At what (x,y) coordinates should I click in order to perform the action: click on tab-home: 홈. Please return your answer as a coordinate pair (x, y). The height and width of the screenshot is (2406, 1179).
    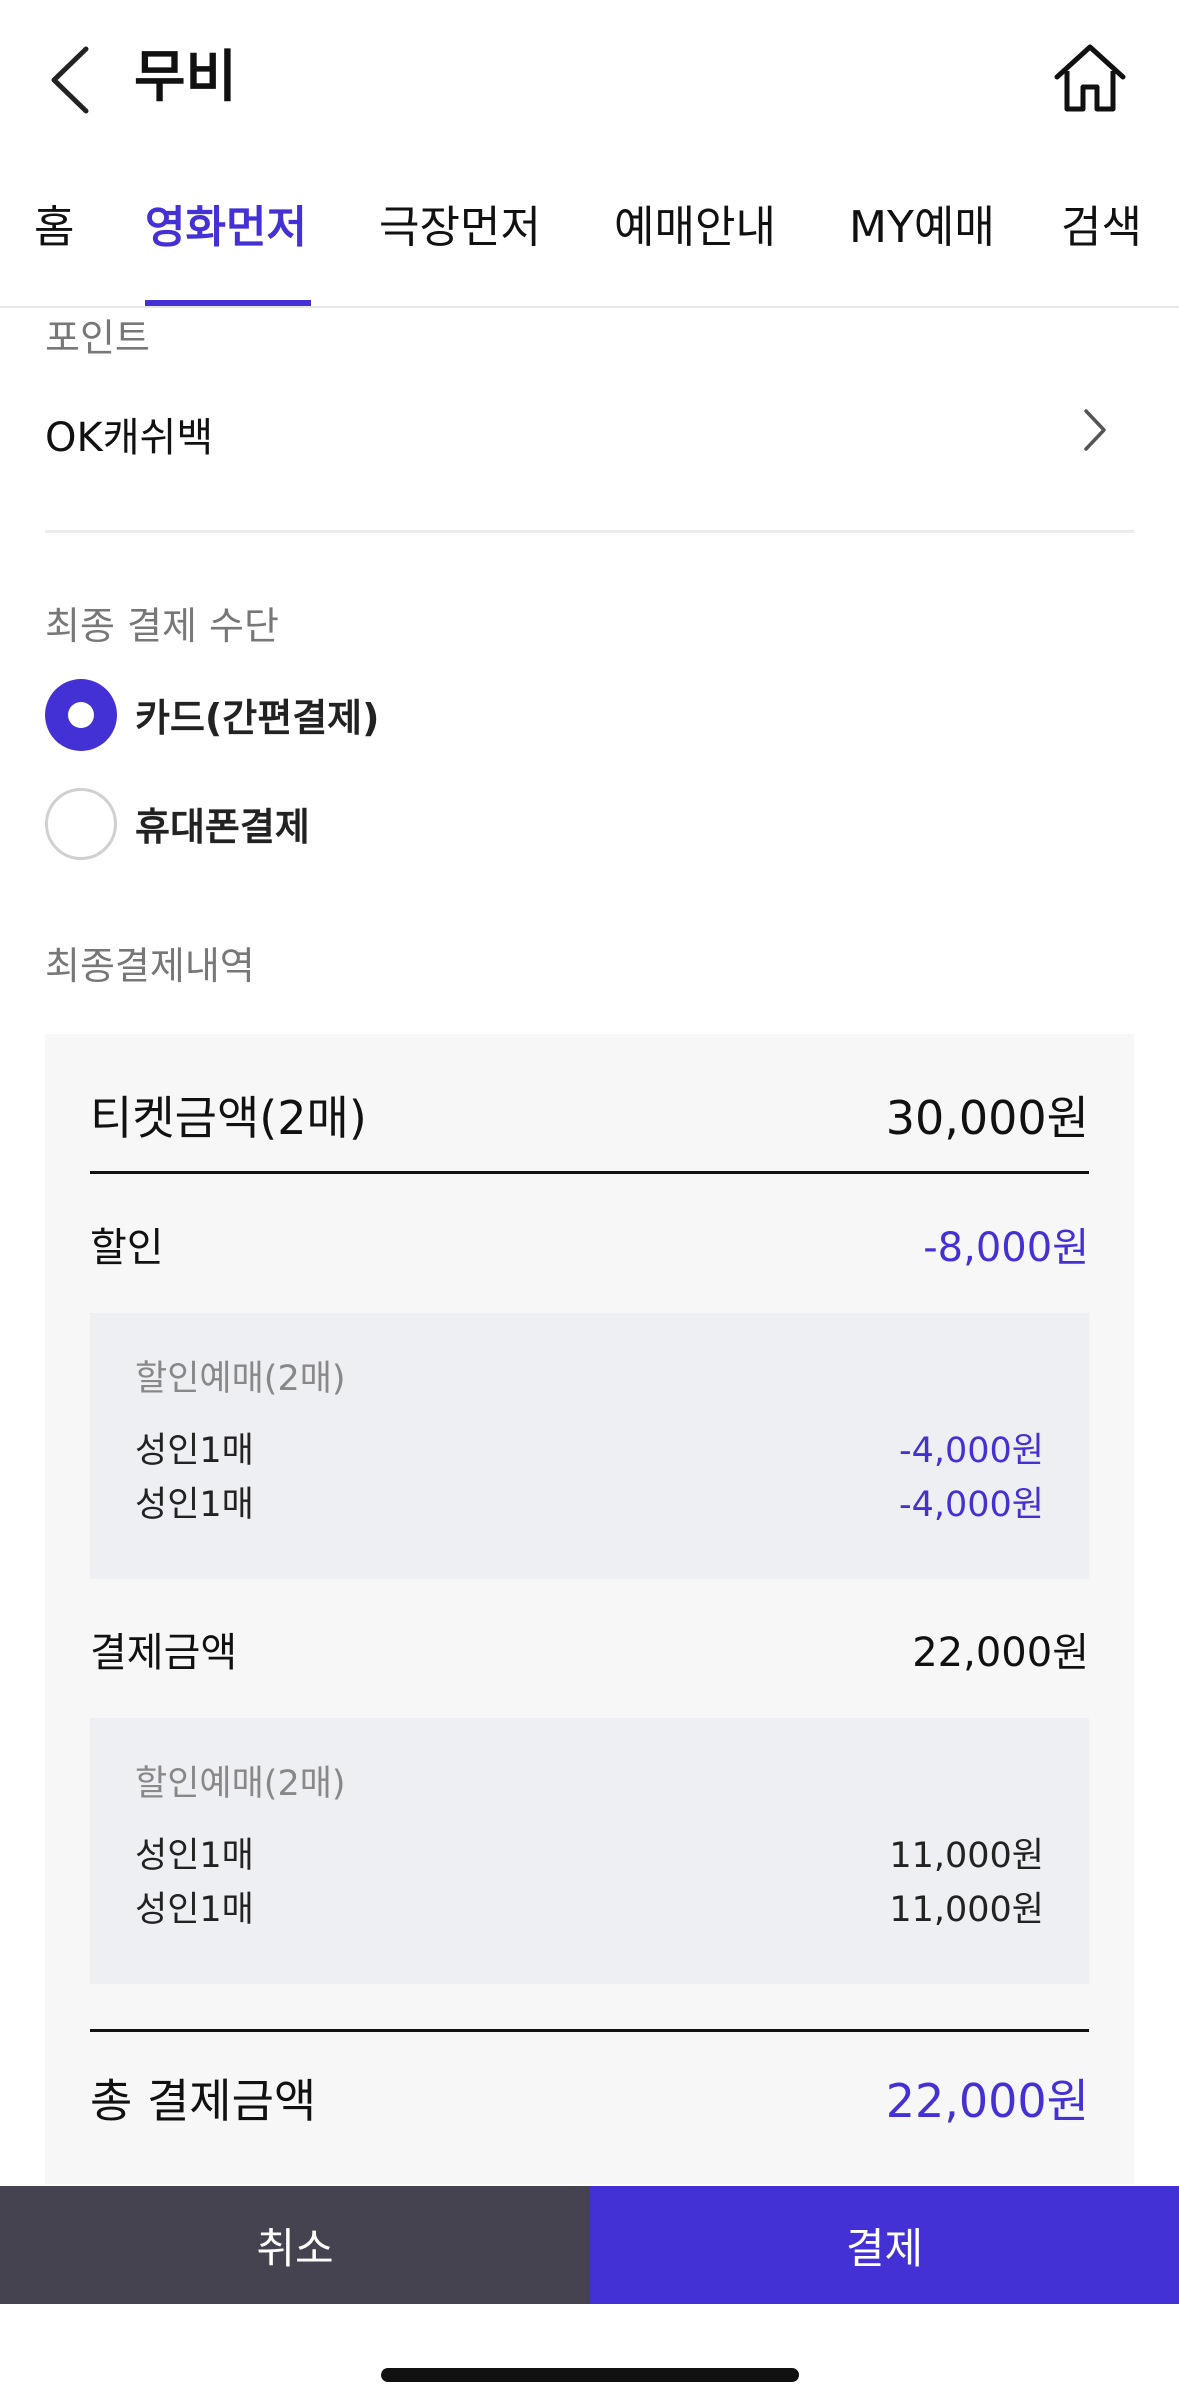
    Looking at the image, I should click on (54, 228).